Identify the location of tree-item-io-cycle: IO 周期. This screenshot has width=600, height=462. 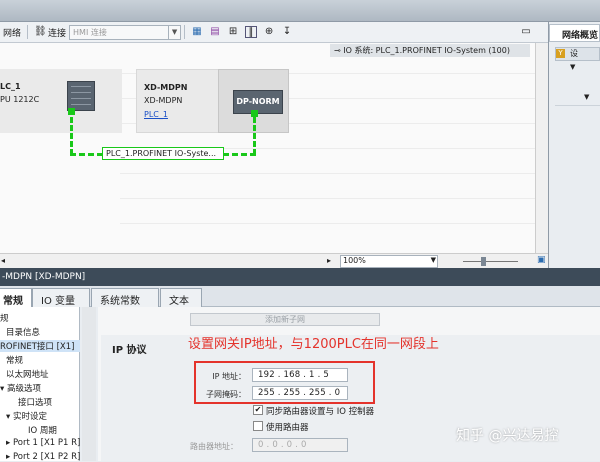
(42, 430).